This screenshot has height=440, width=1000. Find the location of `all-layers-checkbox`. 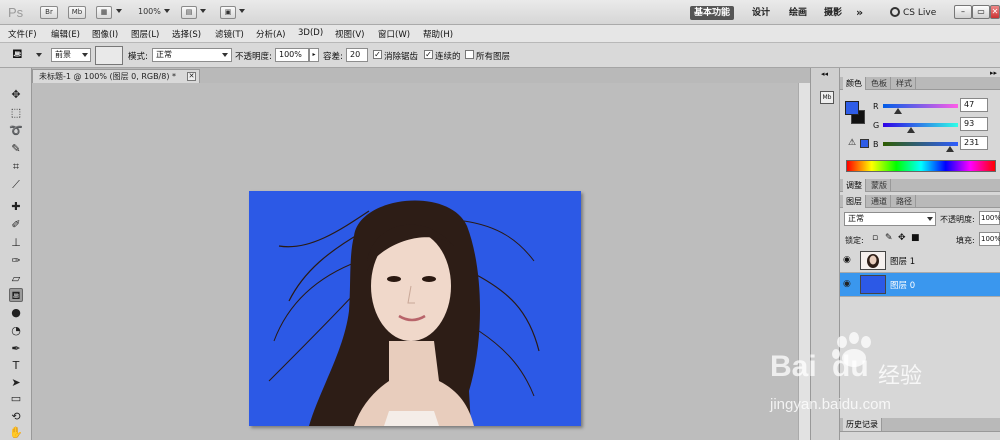

all-layers-checkbox is located at coordinates (469, 54).